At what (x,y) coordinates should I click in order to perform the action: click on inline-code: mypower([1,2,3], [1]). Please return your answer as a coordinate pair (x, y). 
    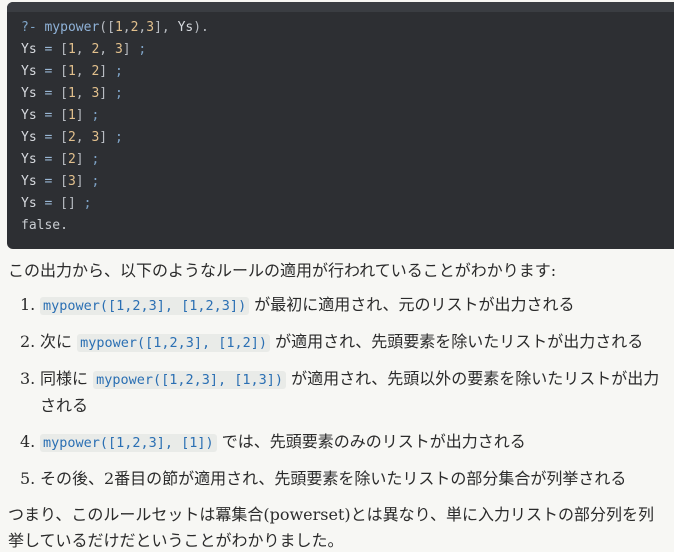
    Looking at the image, I should click on (128, 443).